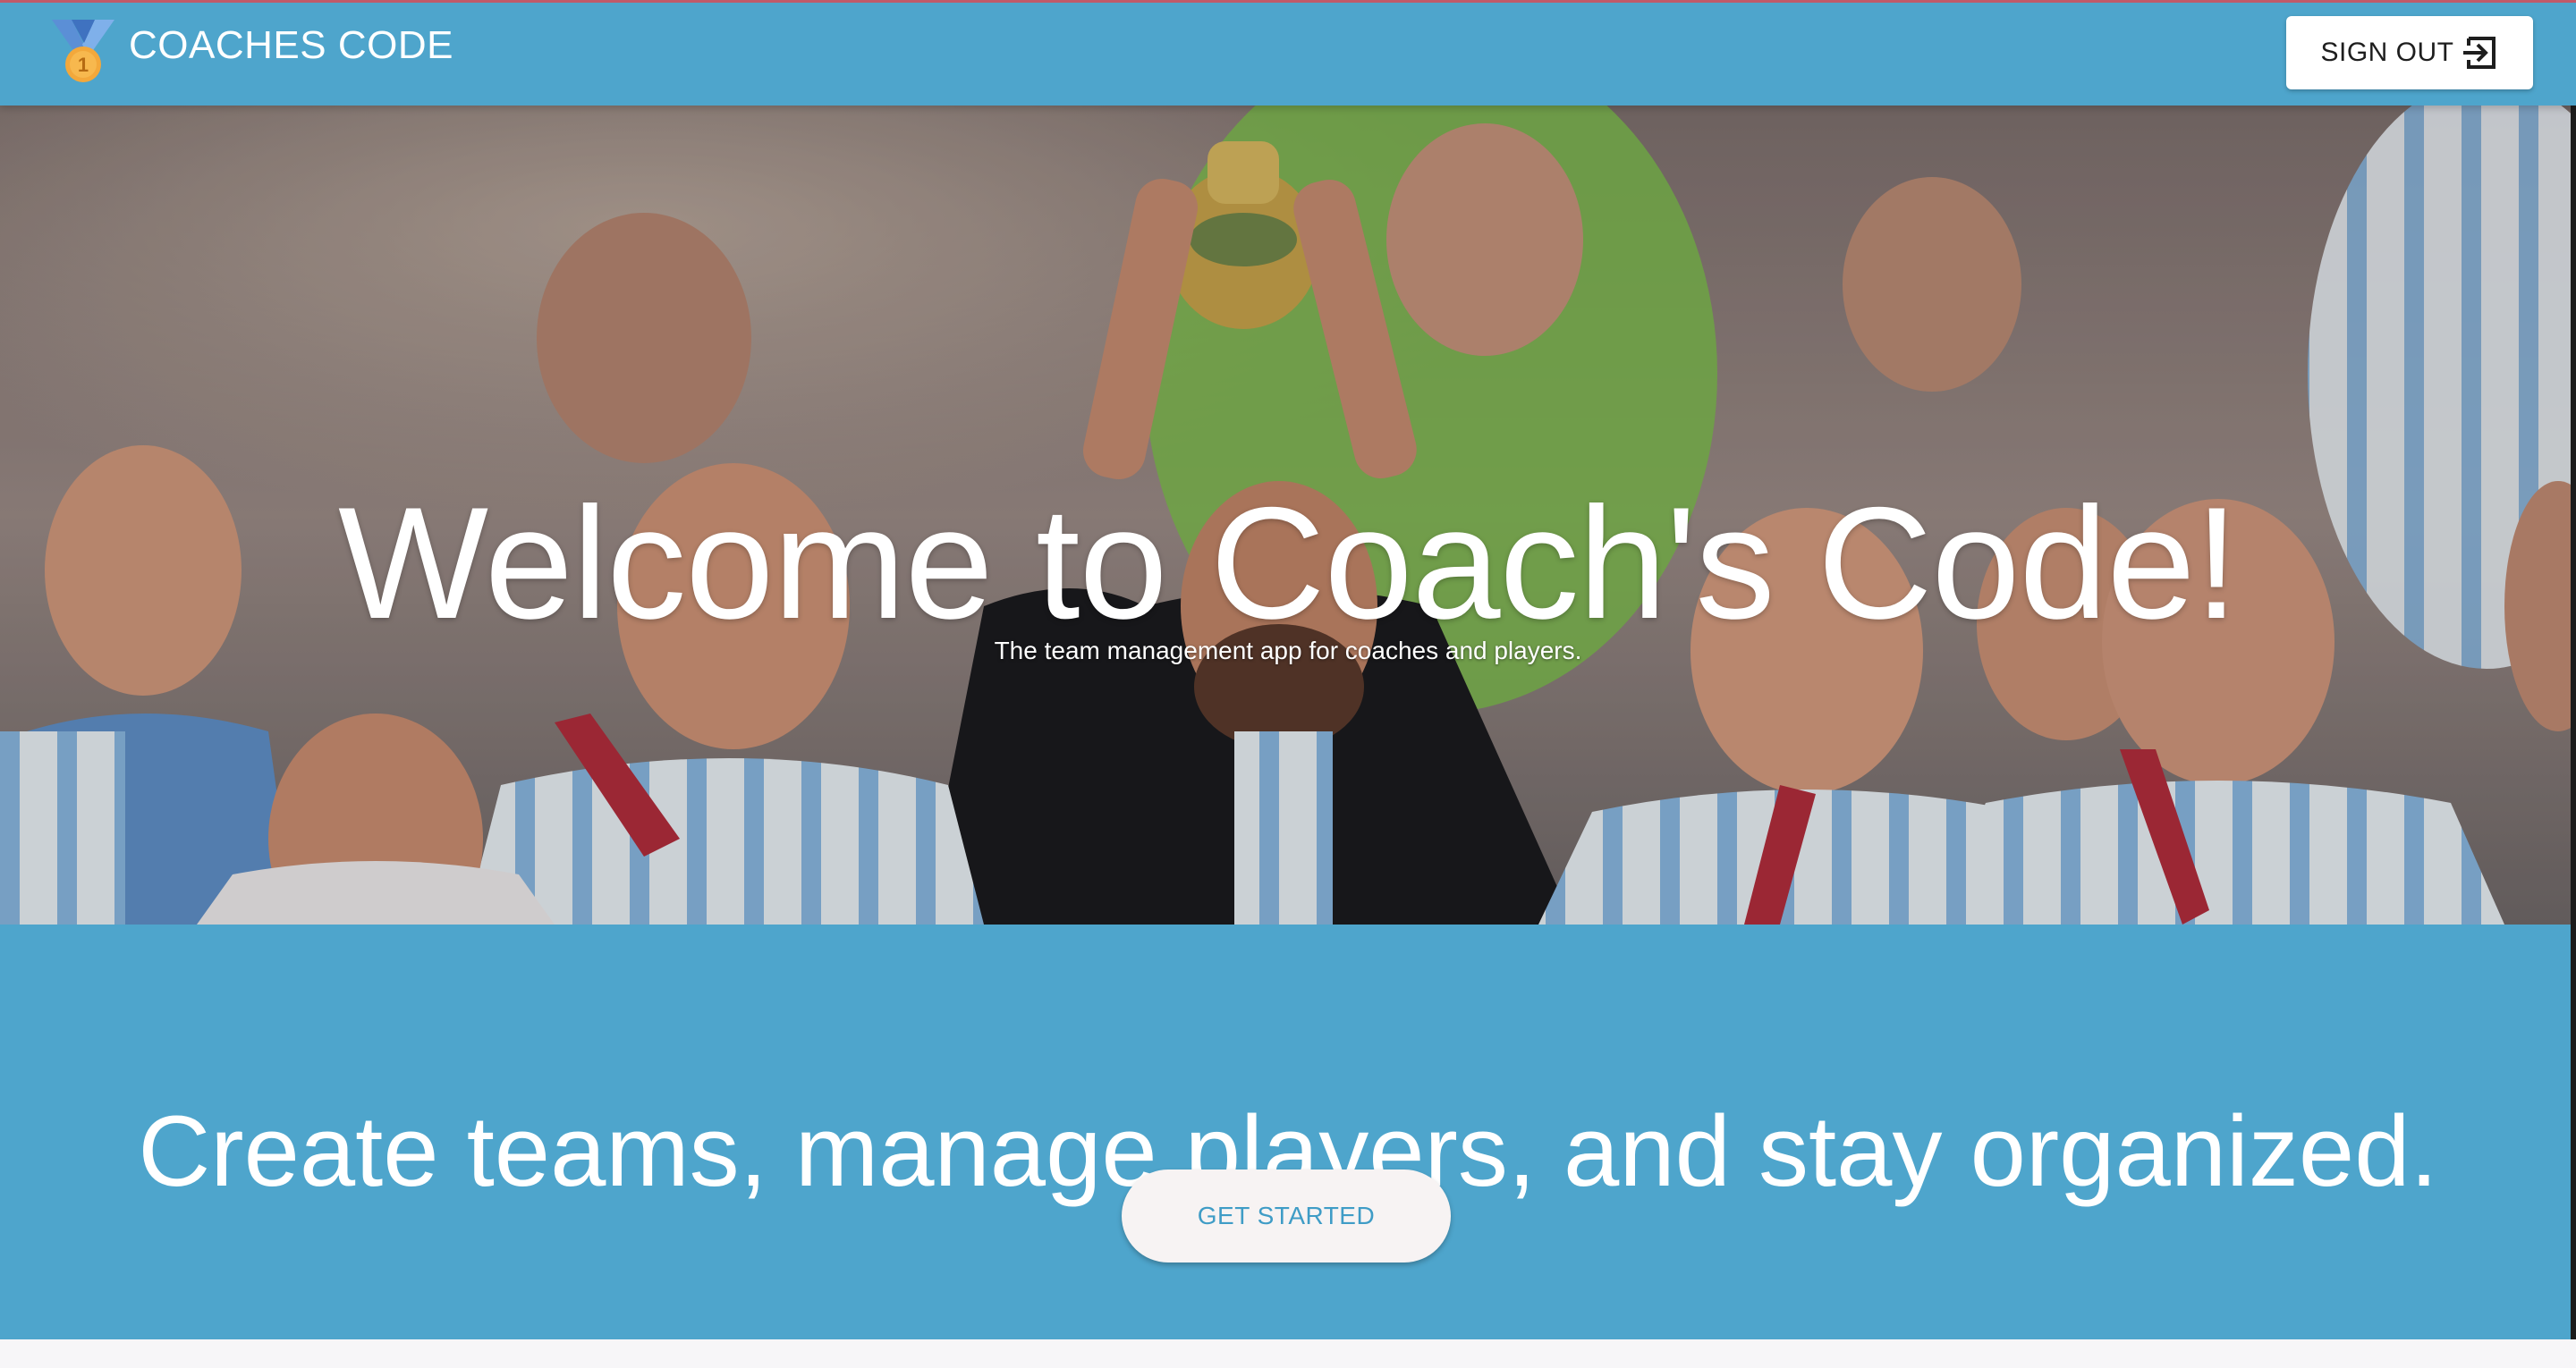  I want to click on sign-out-button: SIGN OUT, so click(2409, 53).